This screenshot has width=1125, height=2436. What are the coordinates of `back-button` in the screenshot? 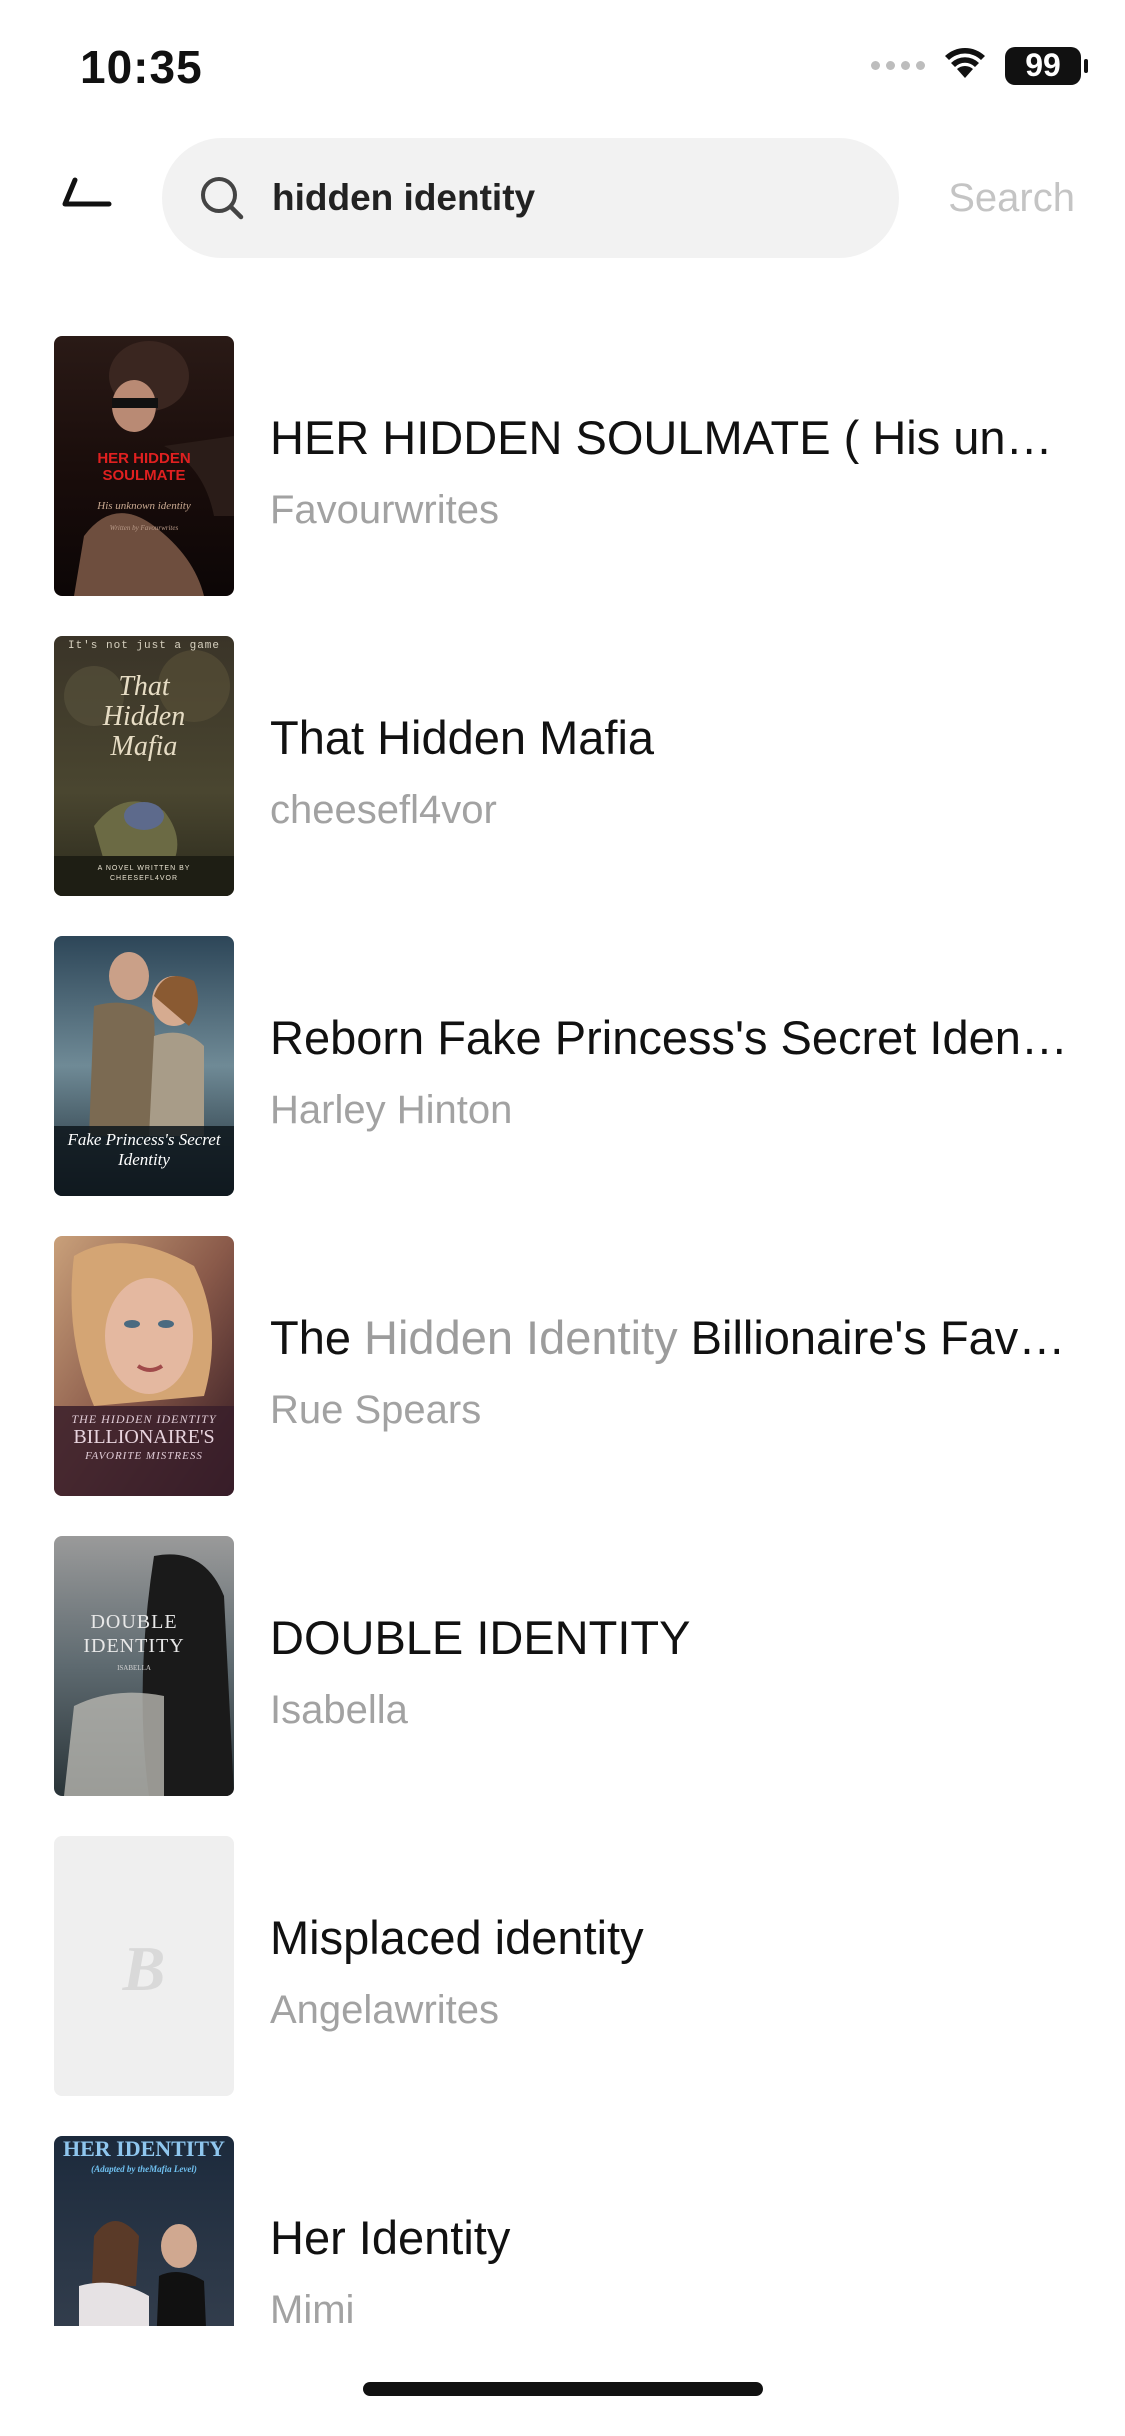 It's located at (85, 198).